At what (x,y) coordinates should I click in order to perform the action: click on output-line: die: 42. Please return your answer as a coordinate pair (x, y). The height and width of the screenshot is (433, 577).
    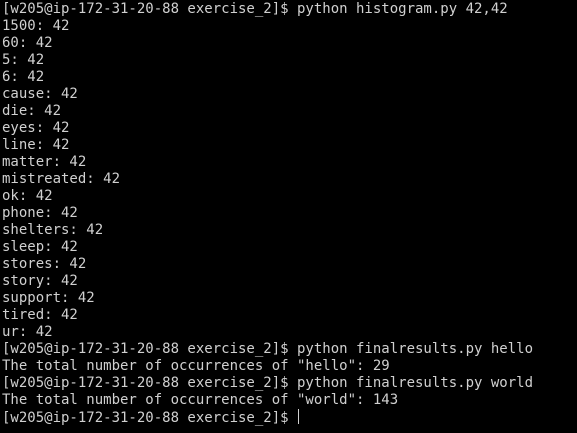
    Looking at the image, I should click on (32, 111).